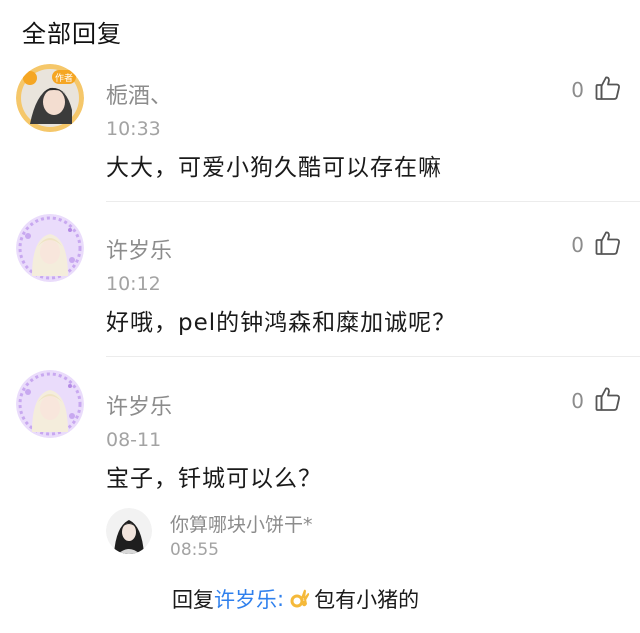 The width and height of the screenshot is (640, 633). I want to click on reply-content: 回复 许岁乐 : 包有小猪的, so click(295, 599).